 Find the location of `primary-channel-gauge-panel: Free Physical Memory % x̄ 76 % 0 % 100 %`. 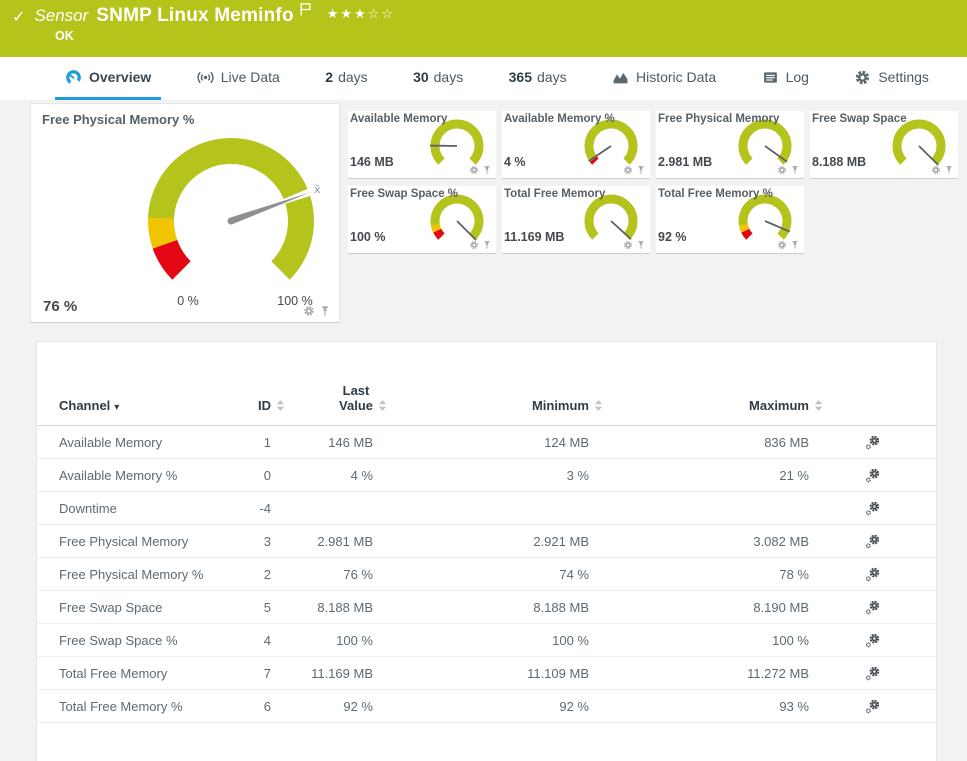

primary-channel-gauge-panel: Free Physical Memory % x̄ 76 % 0 % 100 % is located at coordinates (185, 213).